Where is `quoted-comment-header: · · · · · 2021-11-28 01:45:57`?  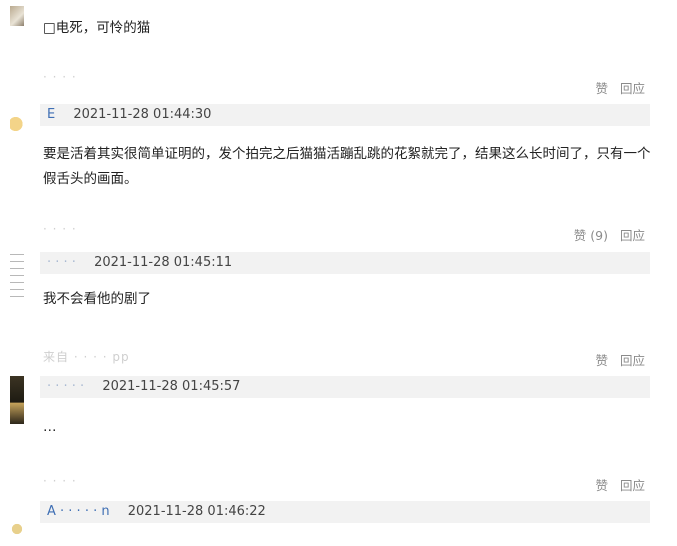
quoted-comment-header: · · · · · 2021-11-28 01:45:57 is located at coordinates (345, 387).